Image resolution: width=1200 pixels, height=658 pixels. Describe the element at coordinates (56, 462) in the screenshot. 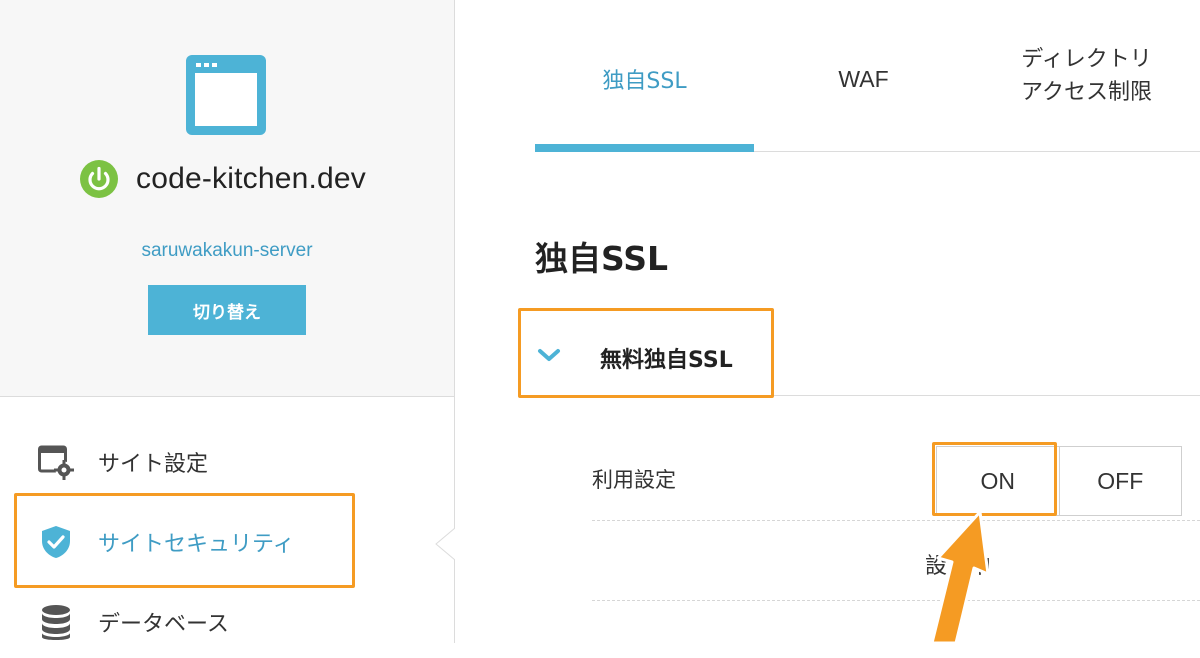

I see `site-settings-icon` at that location.